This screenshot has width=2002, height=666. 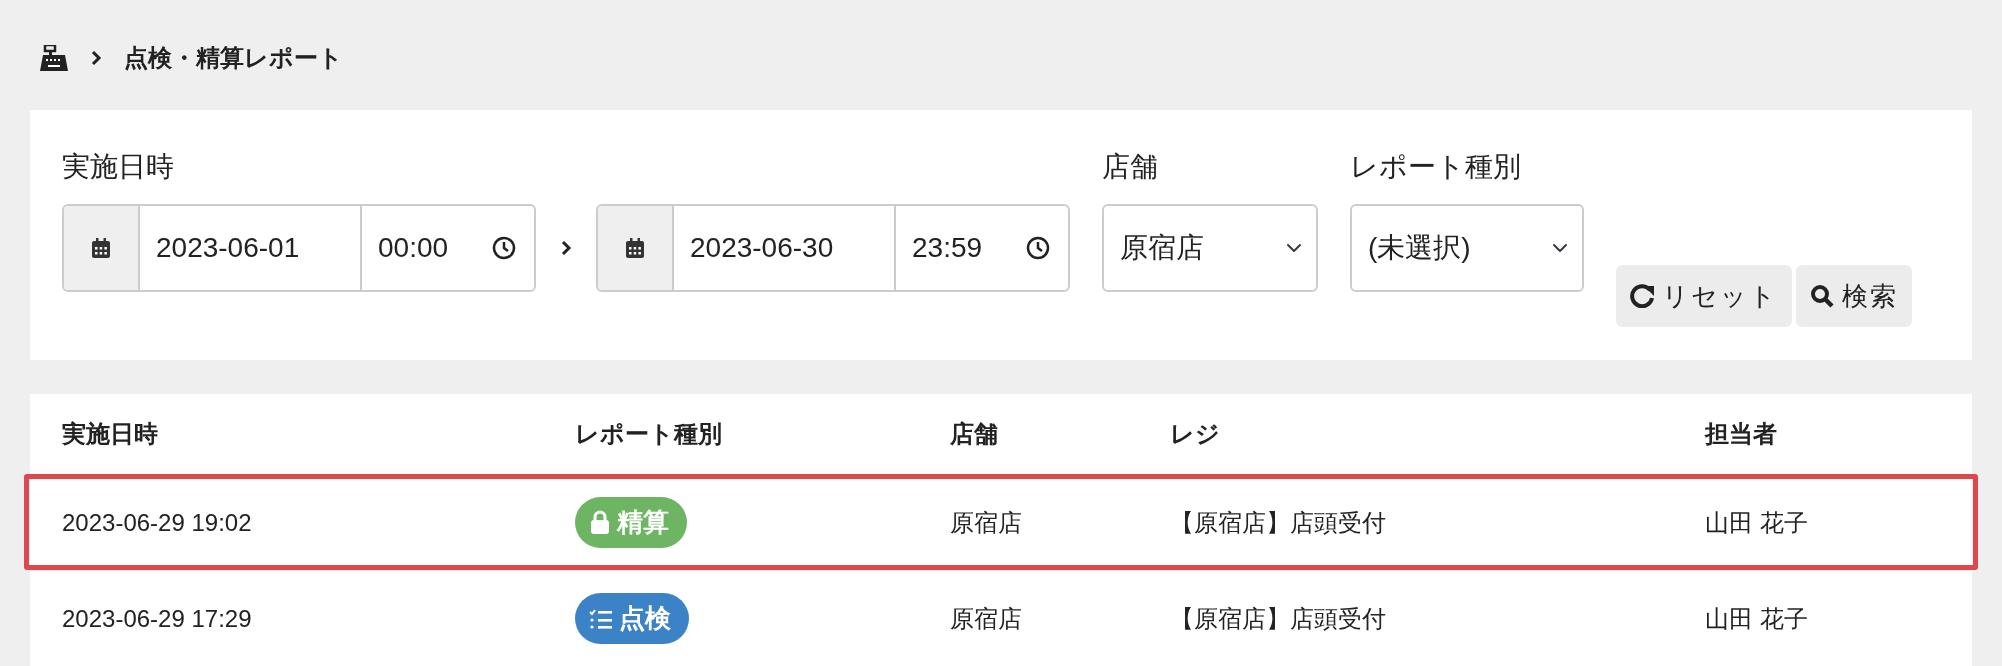 What do you see at coordinates (1130, 167) in the screenshot?
I see `store-label: 店舗` at bounding box center [1130, 167].